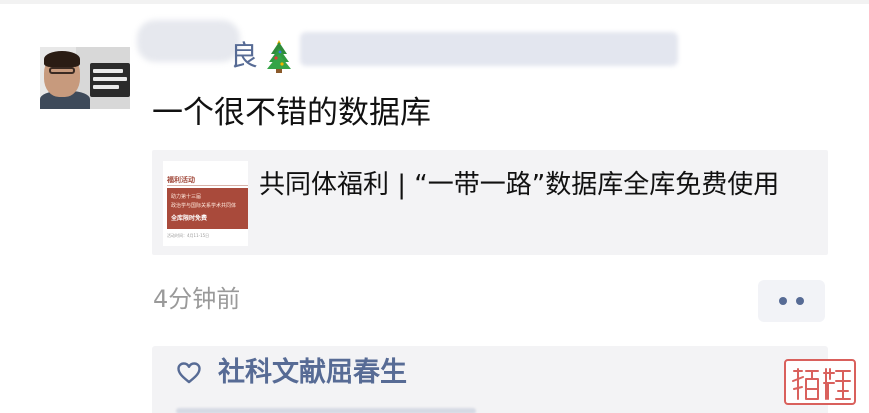  I want to click on thumbnail-line2: 政治学与国际关系学术共同体, so click(204, 206).